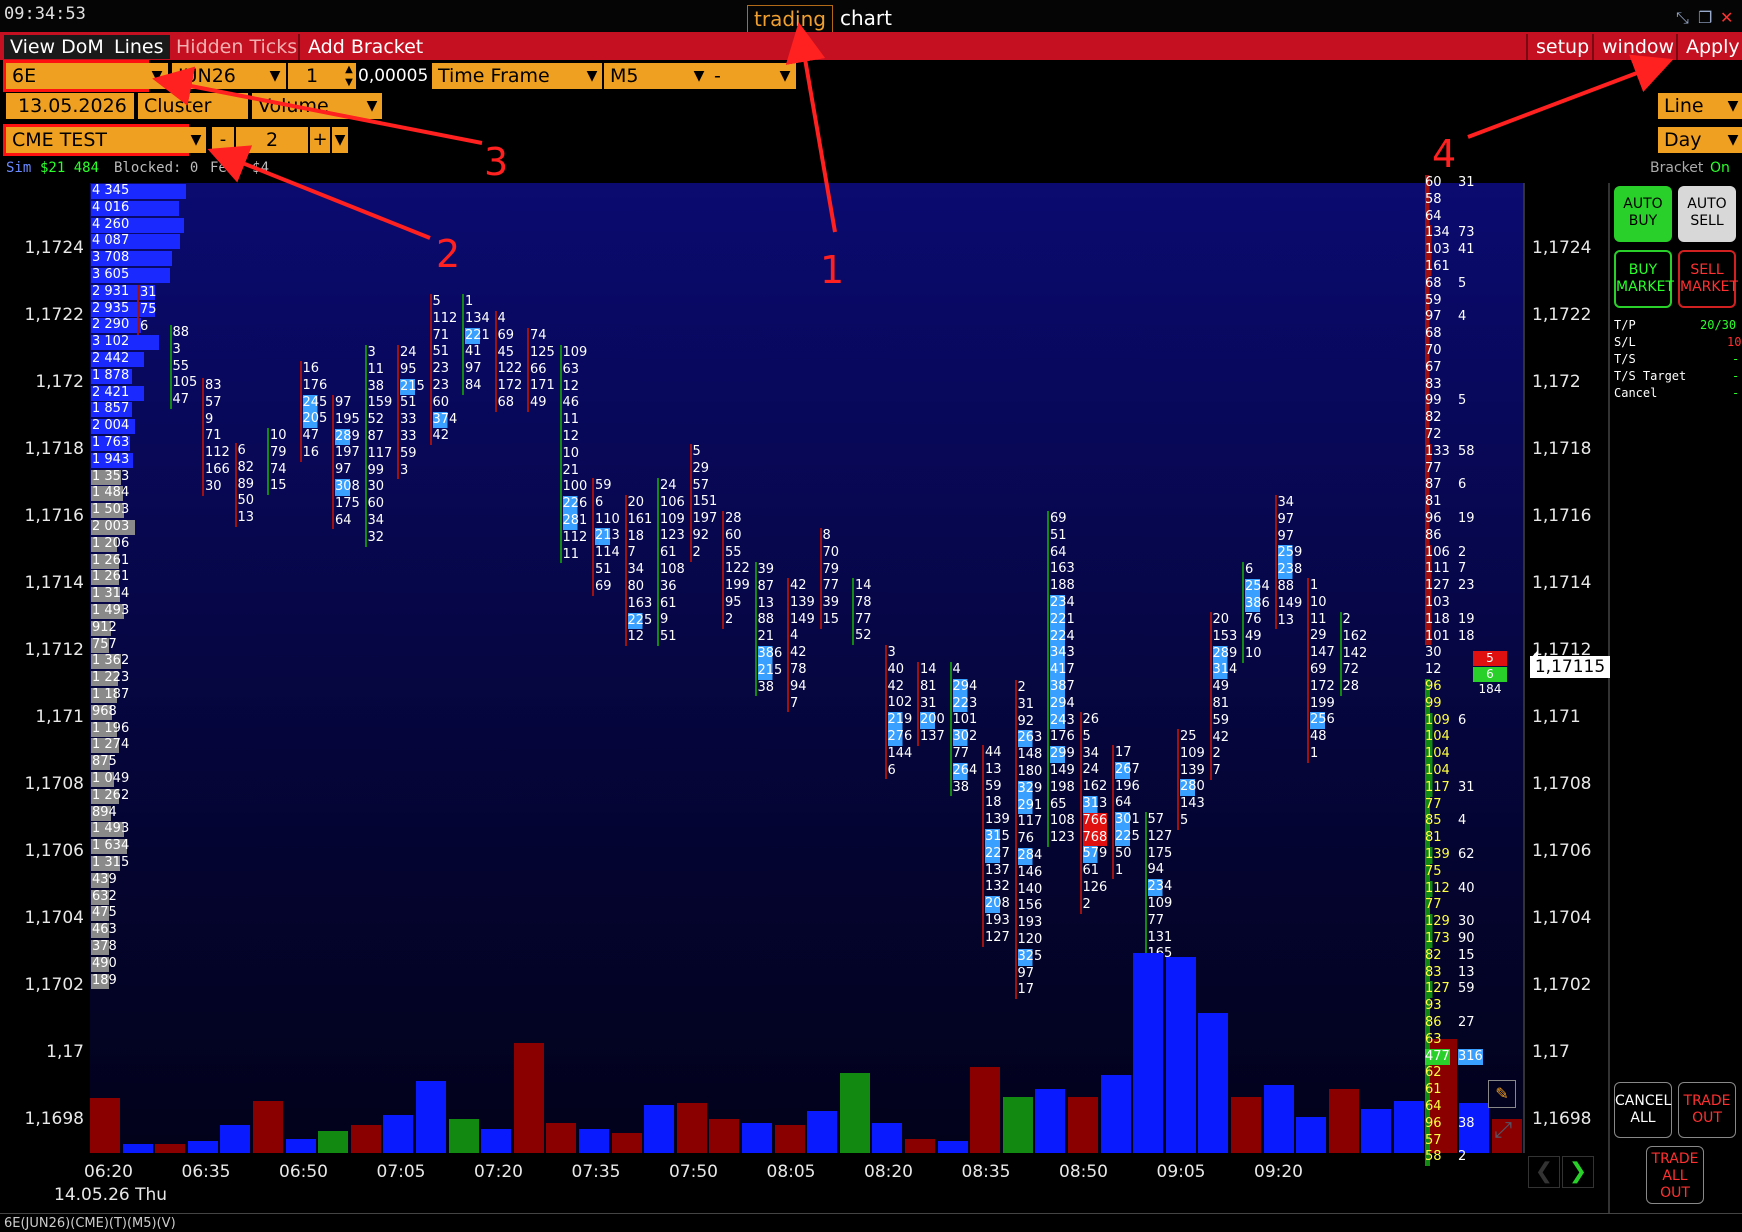 This screenshot has width=1742, height=1232. What do you see at coordinates (832, 270) in the screenshot?
I see `annotation-number-1: 1` at bounding box center [832, 270].